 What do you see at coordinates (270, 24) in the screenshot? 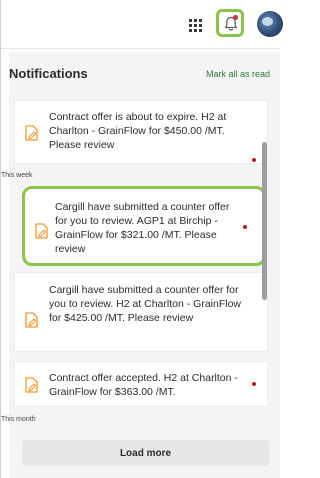
I see `user-avatar` at bounding box center [270, 24].